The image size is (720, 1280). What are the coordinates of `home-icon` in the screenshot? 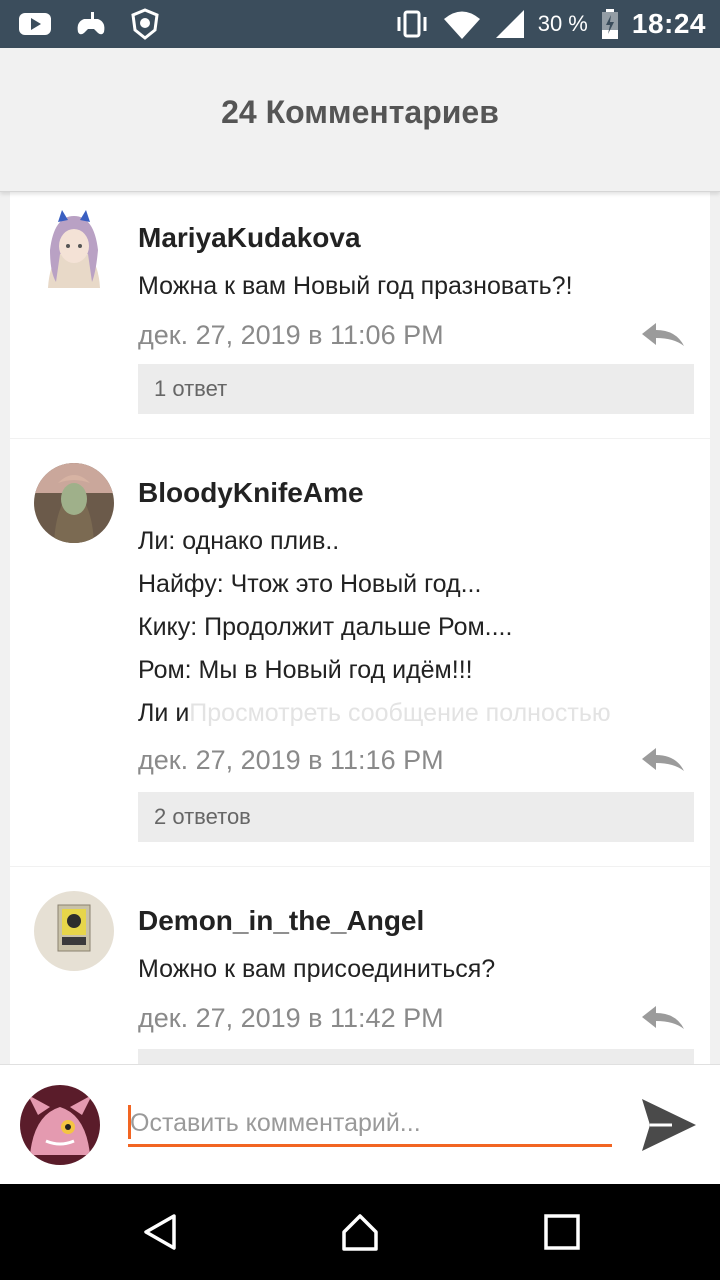 It's located at (360, 1232).